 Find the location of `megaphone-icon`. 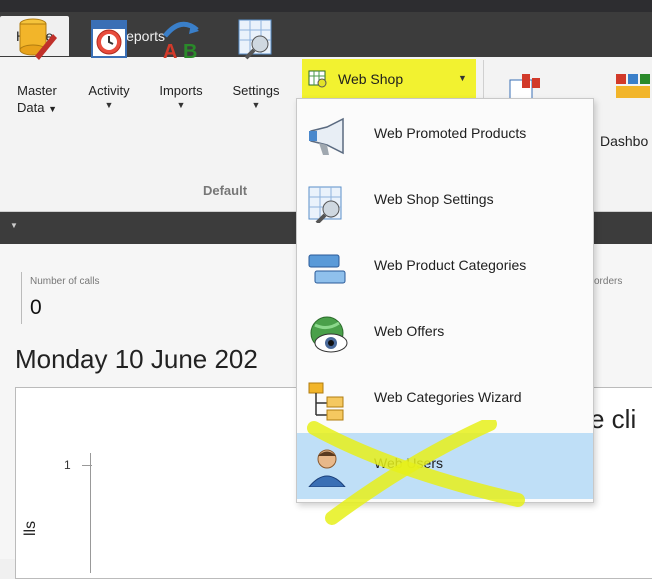

megaphone-icon is located at coordinates (326, 136).